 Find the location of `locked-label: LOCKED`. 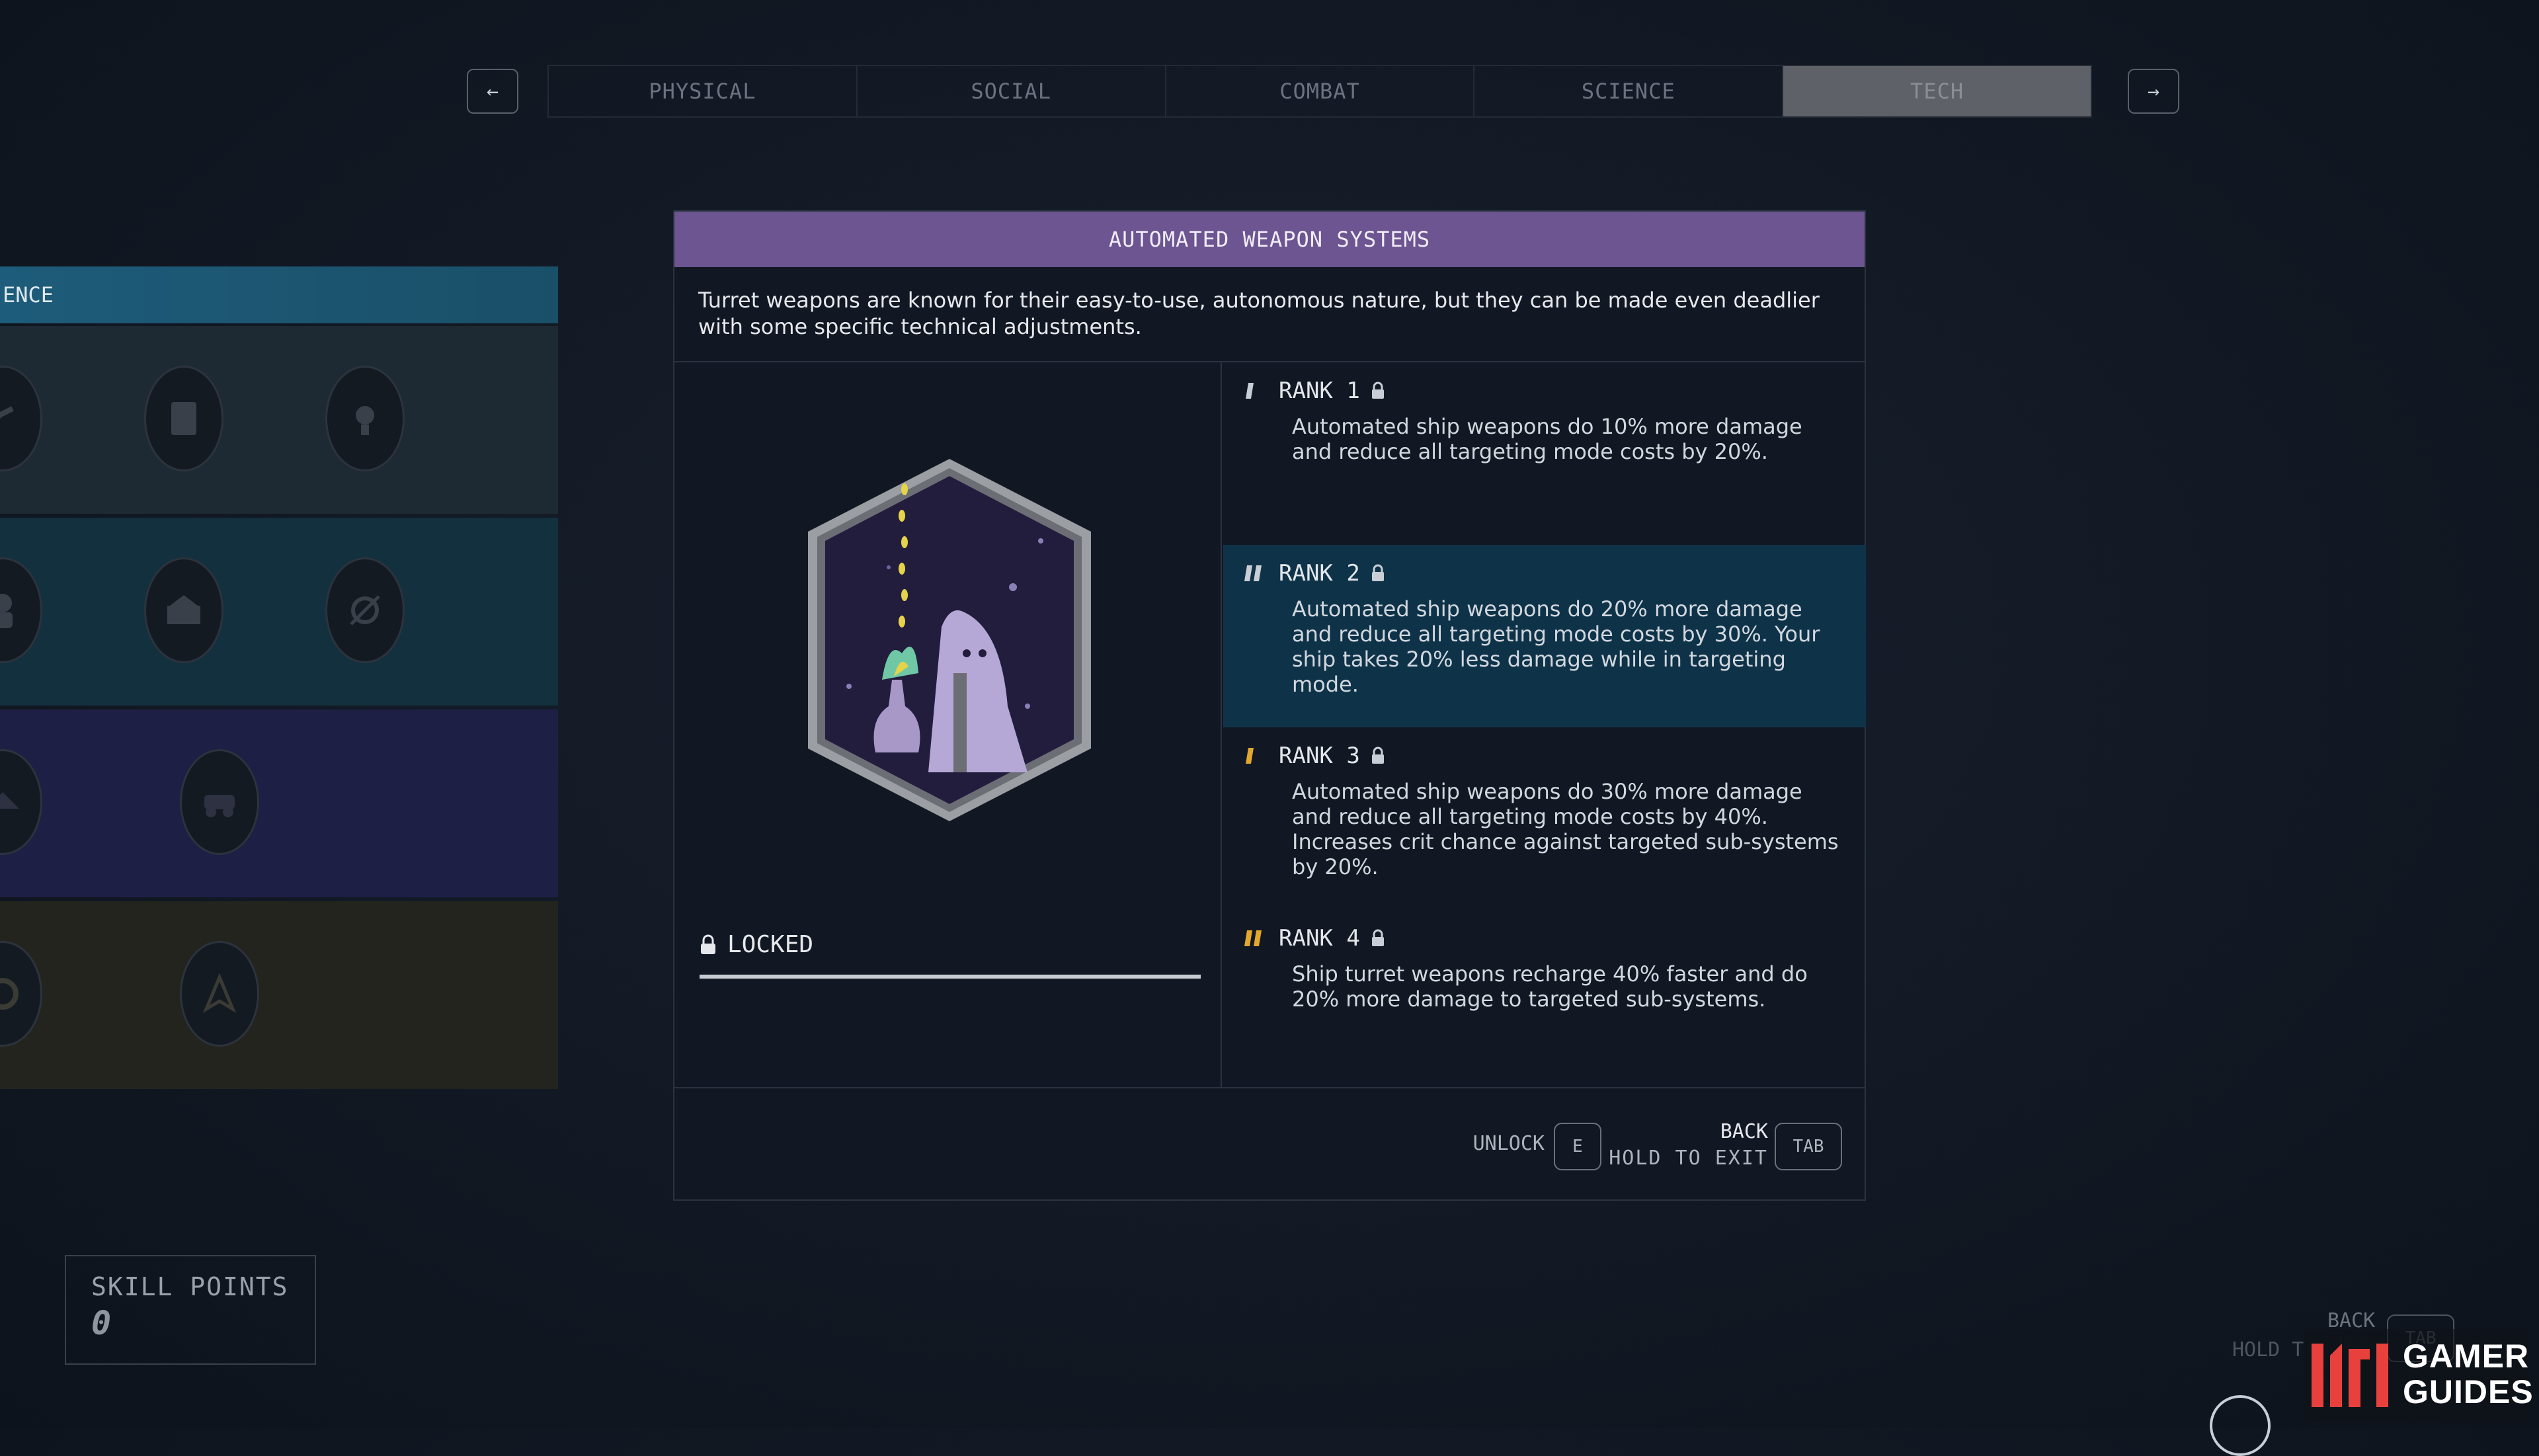

locked-label: LOCKED is located at coordinates (770, 944).